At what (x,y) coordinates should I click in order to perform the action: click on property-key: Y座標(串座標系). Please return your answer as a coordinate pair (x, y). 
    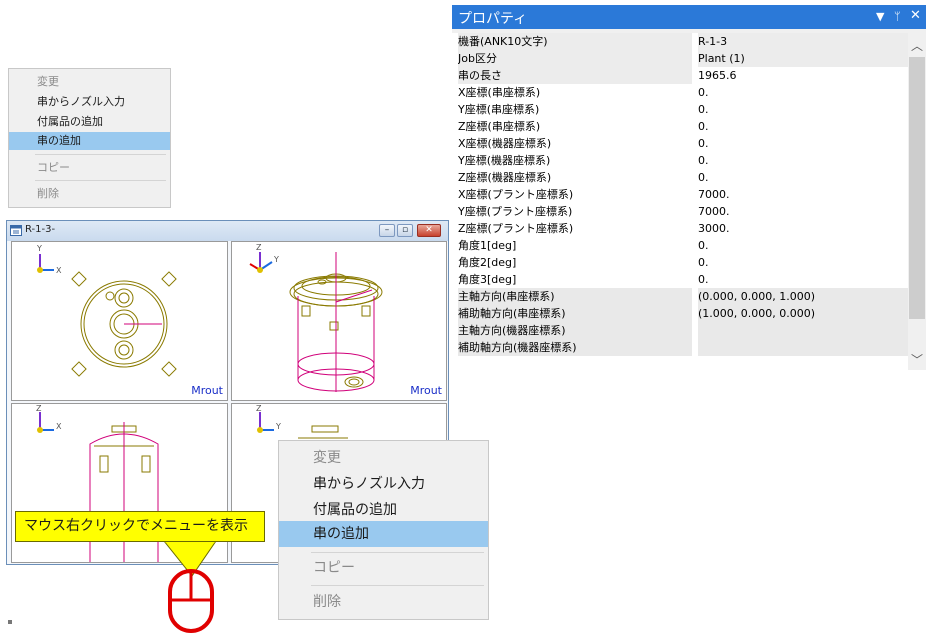
    Looking at the image, I should click on (575, 109).